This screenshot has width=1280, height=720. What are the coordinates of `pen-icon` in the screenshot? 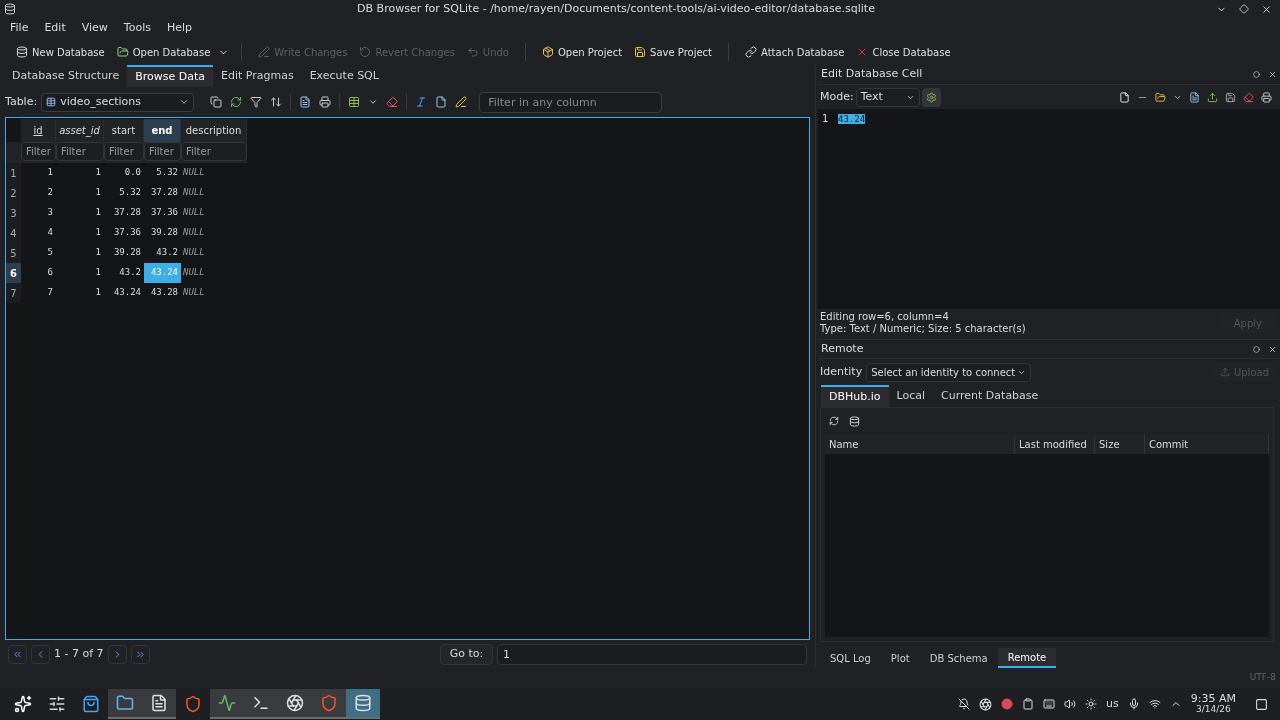 It's located at (461, 102).